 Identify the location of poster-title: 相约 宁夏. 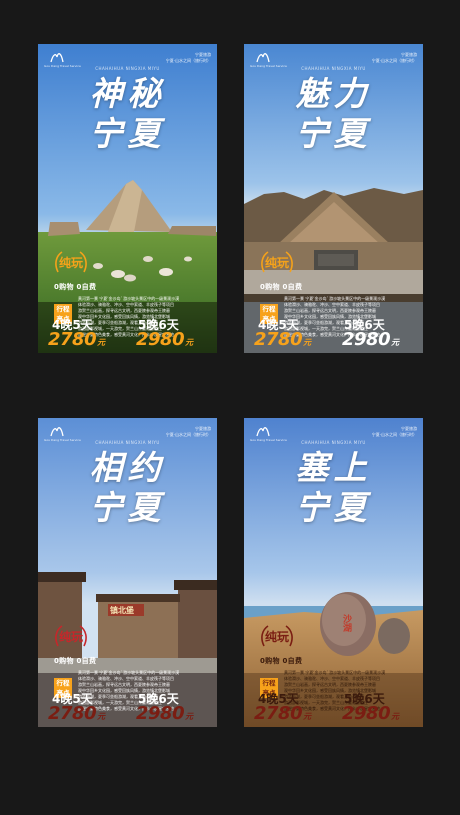
(127, 488).